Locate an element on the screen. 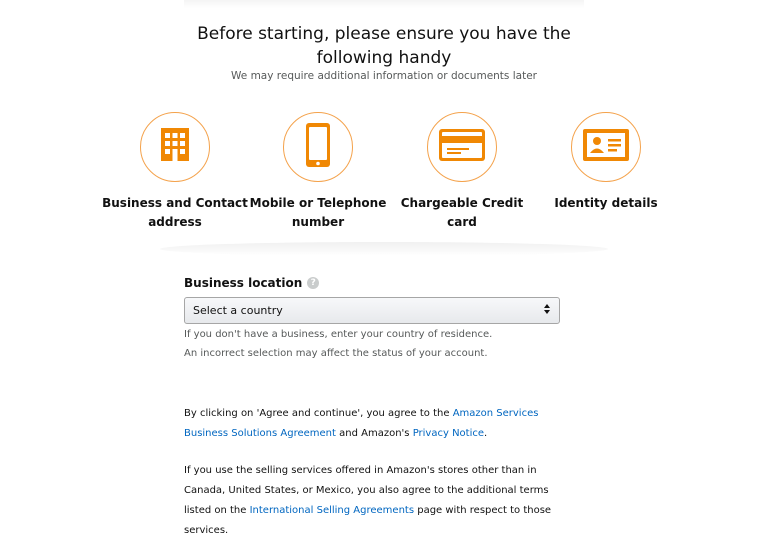 This screenshot has height=556, width=768. business-location-label-text: Business location is located at coordinates (243, 283).